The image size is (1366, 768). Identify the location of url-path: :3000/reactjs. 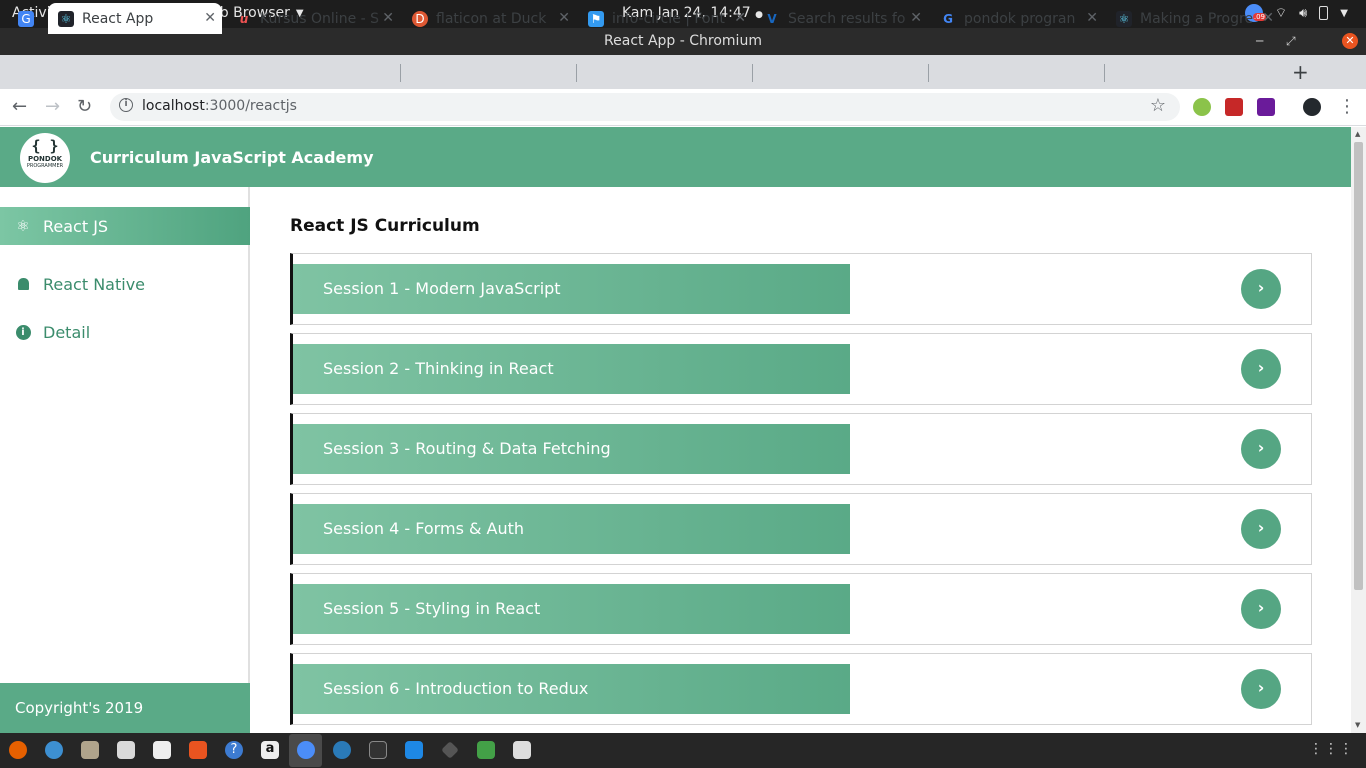
(250, 106).